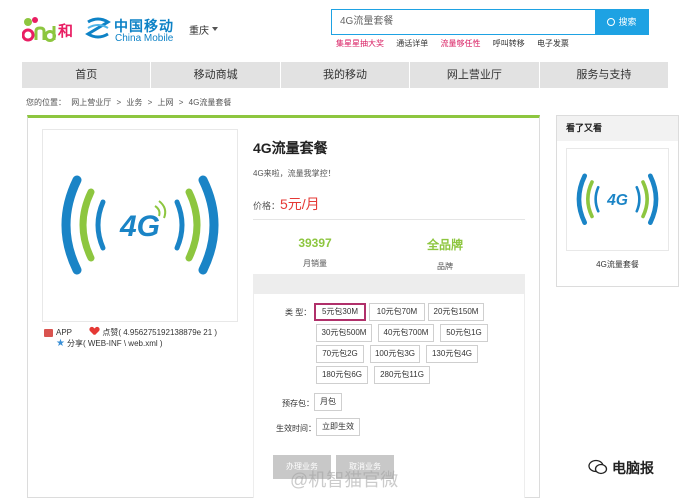 This screenshot has height=498, width=690. I want to click on and-logo: 和, so click(47, 29).